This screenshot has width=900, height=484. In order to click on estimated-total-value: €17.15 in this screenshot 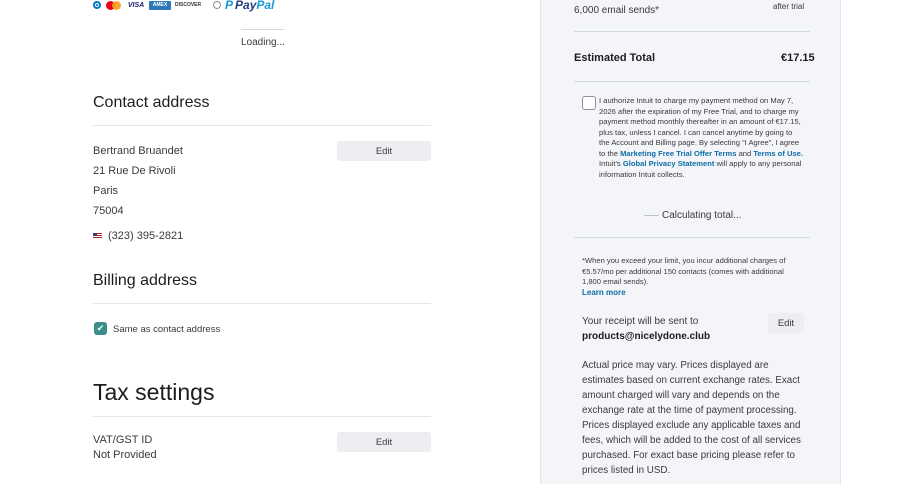, I will do `click(798, 58)`.